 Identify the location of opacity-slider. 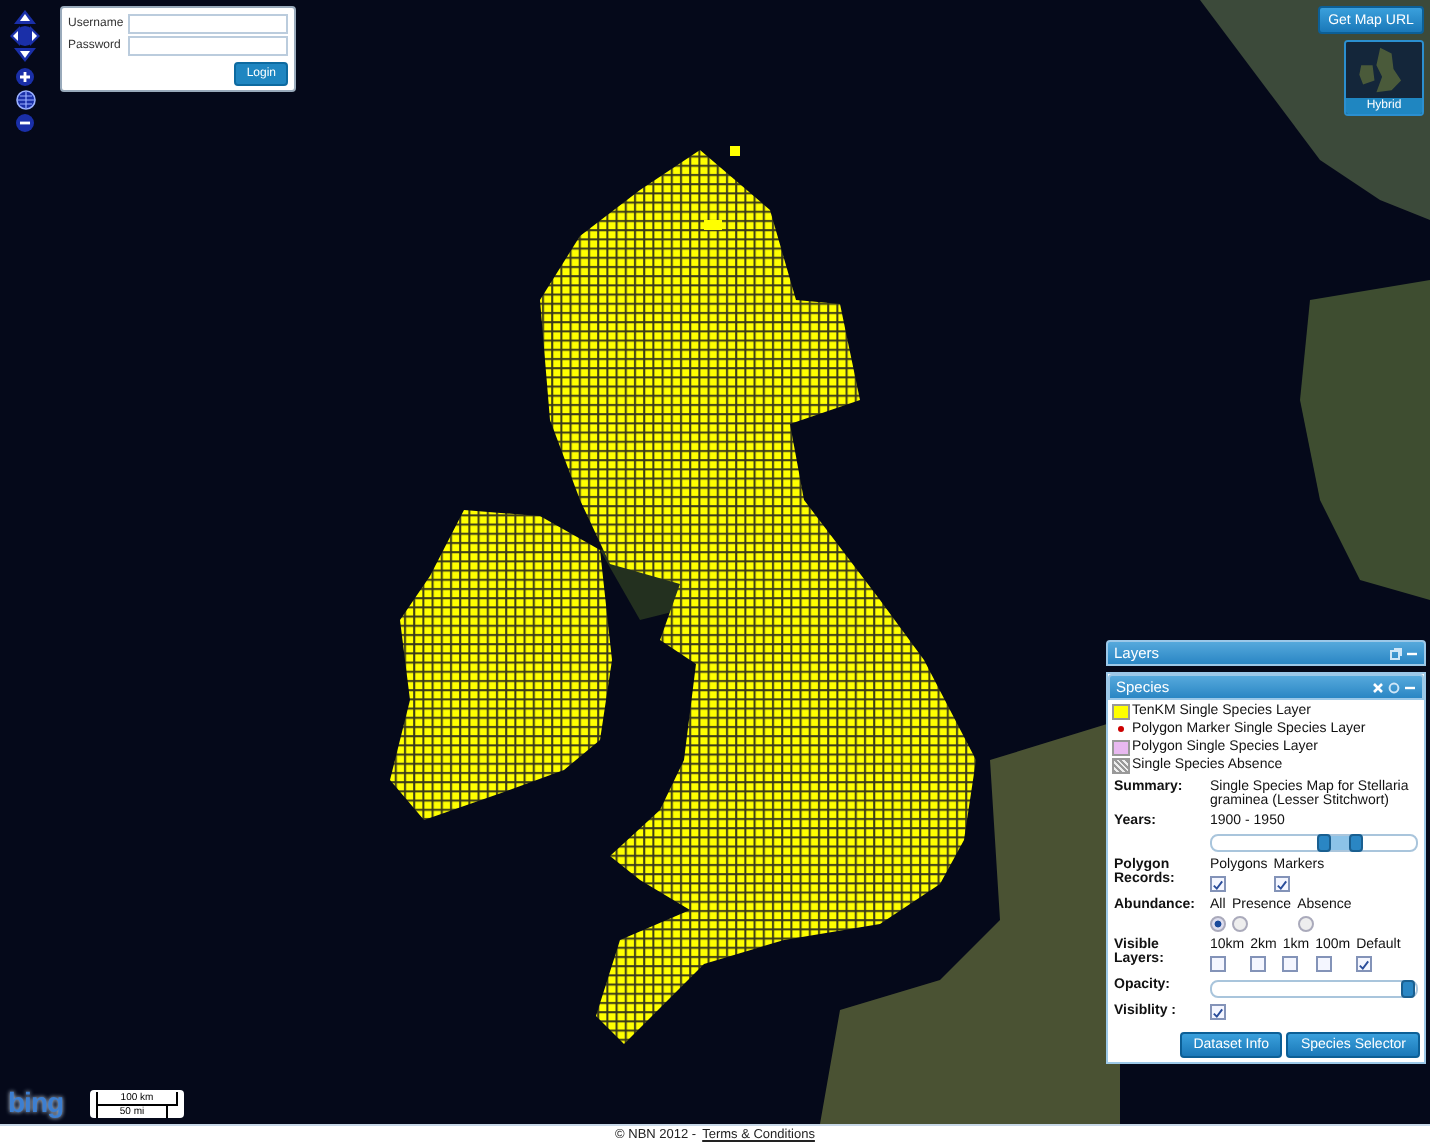
(1314, 989).